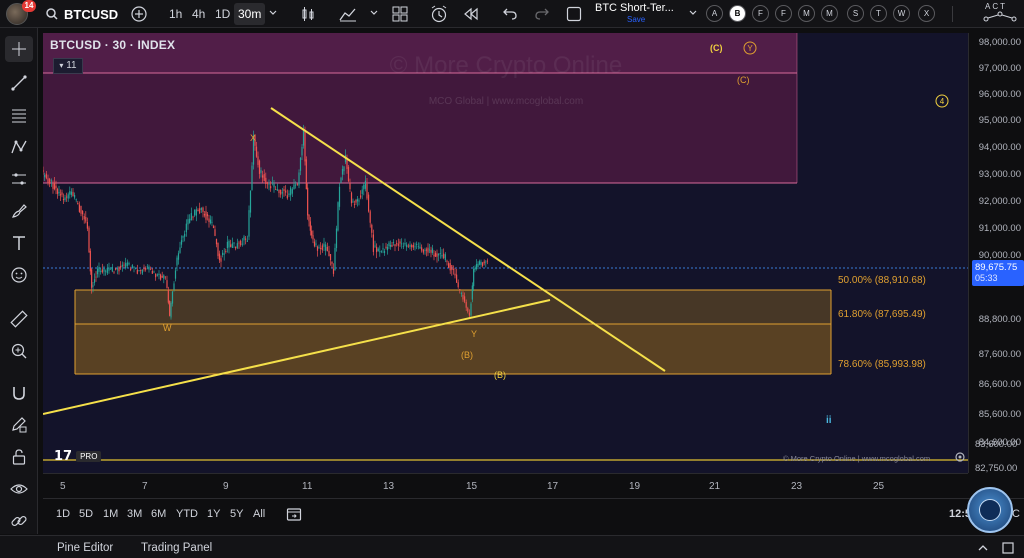 This screenshot has height=558, width=1024. Describe the element at coordinates (294, 514) in the screenshot. I see `goto-date-icon` at that location.